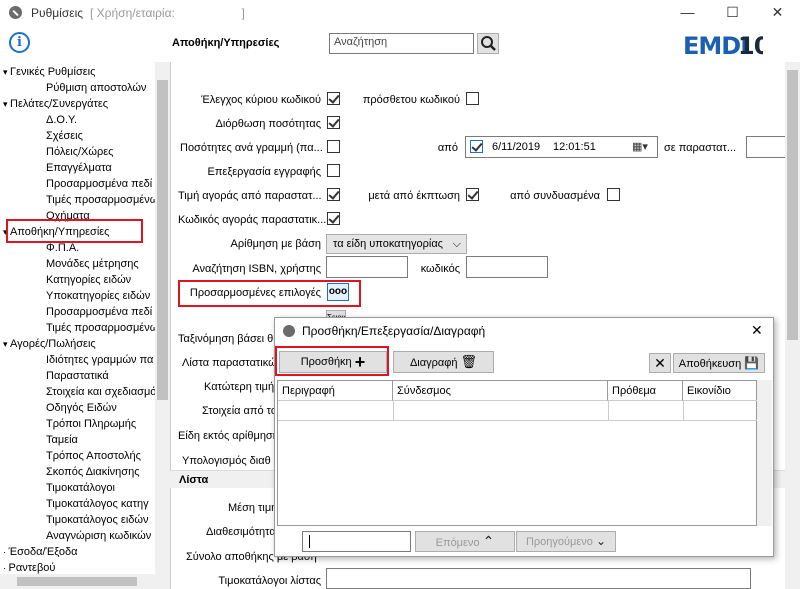  I want to click on main-code-checkbox, so click(333, 98).